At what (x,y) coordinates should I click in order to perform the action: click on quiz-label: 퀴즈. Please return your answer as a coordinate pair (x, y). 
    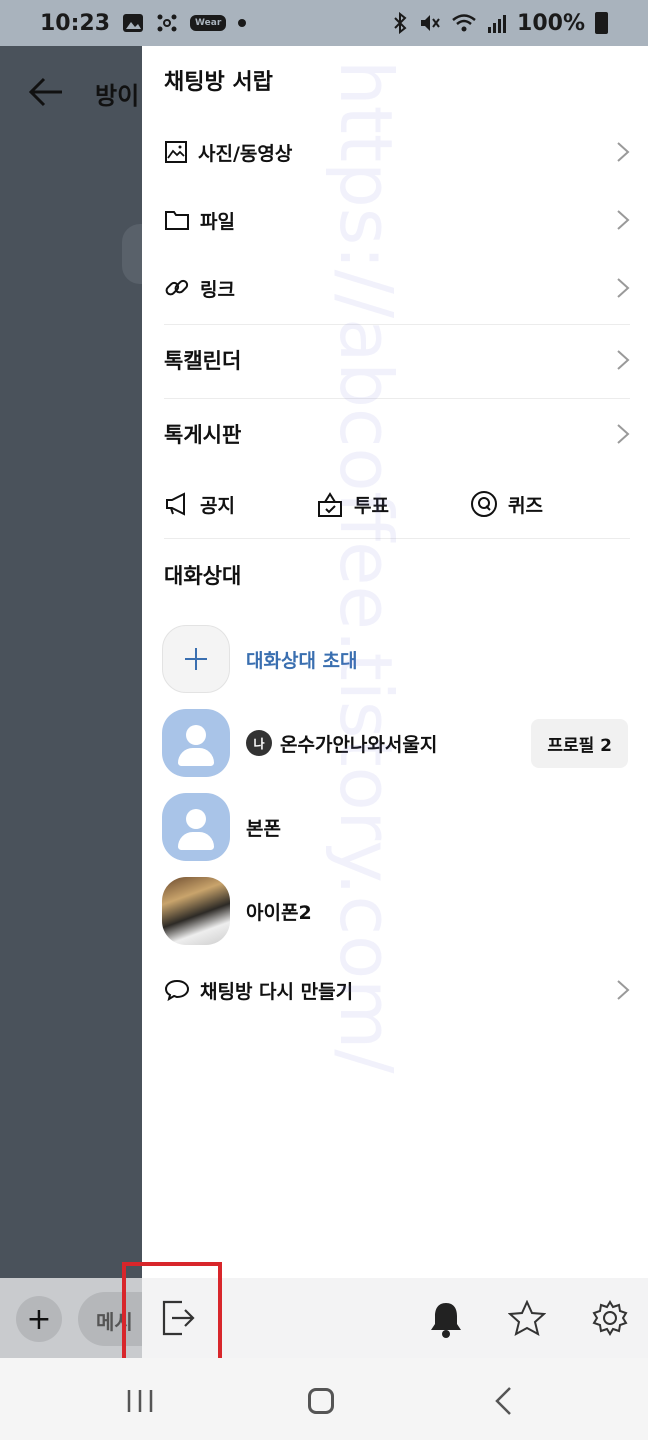
    Looking at the image, I should click on (525, 505).